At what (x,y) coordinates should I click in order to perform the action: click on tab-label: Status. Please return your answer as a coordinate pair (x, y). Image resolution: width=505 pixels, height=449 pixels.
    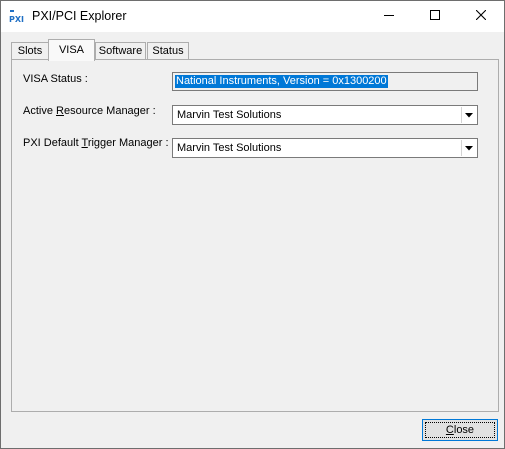
    Looking at the image, I should click on (168, 51).